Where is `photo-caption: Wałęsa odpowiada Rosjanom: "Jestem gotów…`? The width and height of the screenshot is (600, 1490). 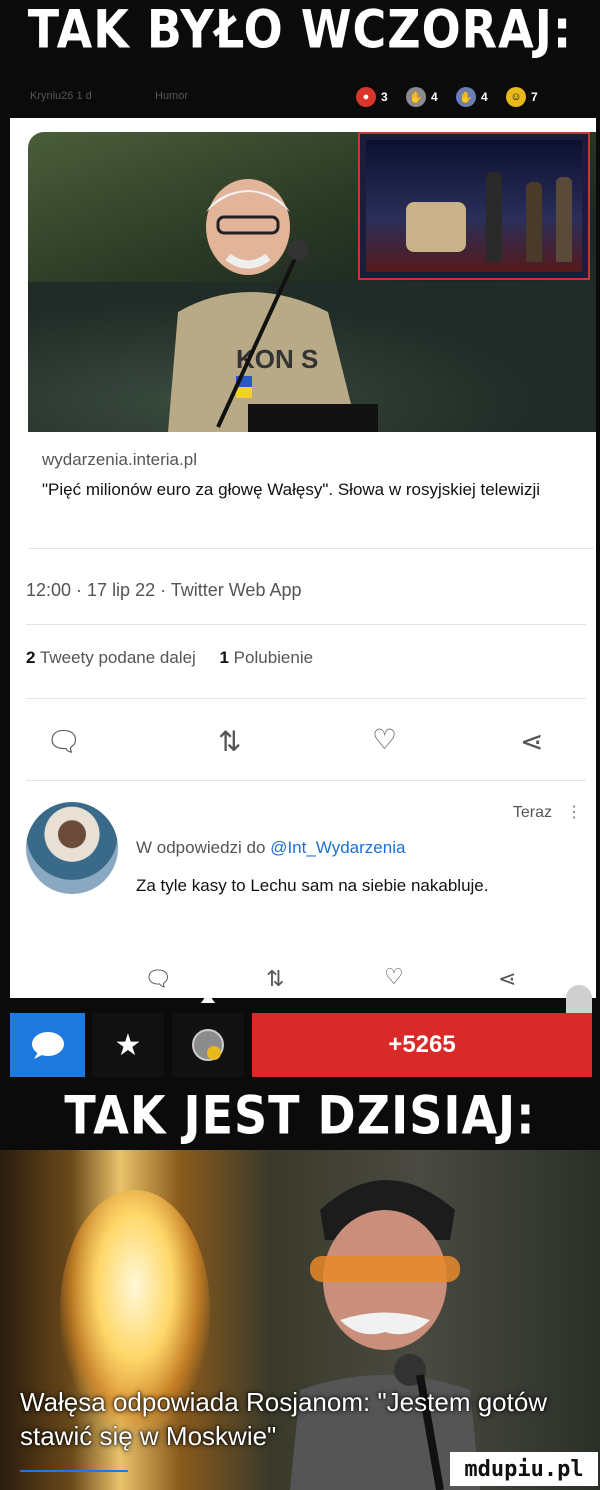 photo-caption: Wałęsa odpowiada Rosjanom: "Jestem gotów… is located at coordinates (284, 1419).